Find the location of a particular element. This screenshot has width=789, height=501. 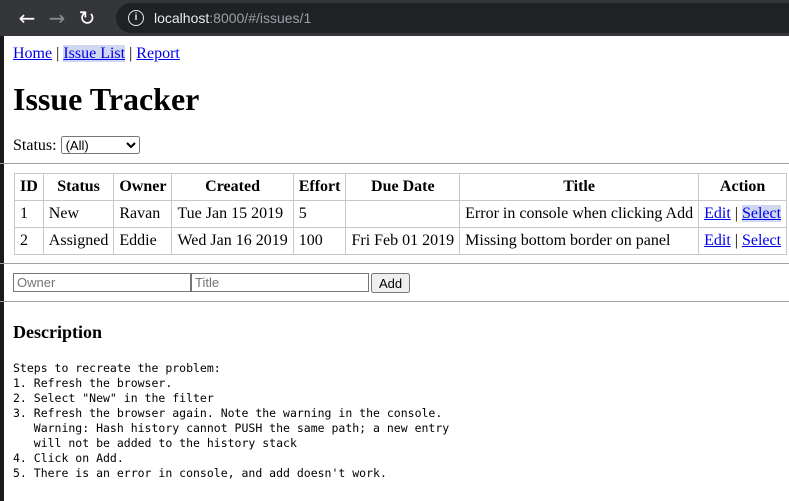

nav-home: Home is located at coordinates (32, 53).